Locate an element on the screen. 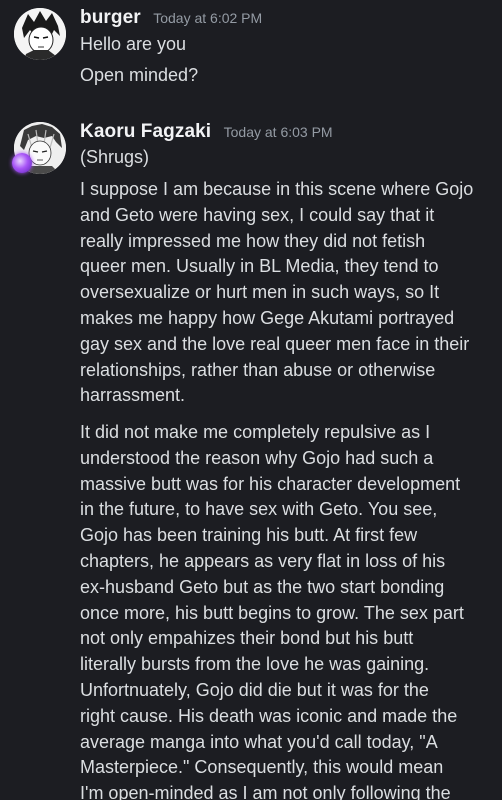  user-avatar is located at coordinates (40, 34).